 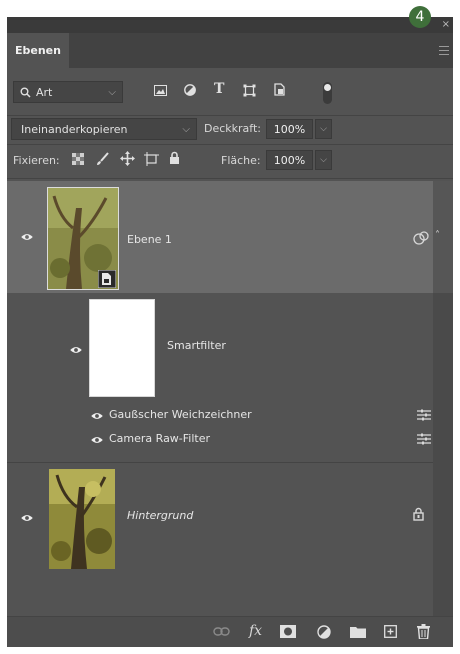 What do you see at coordinates (221, 631) in the screenshot?
I see `link-layers-icon` at bounding box center [221, 631].